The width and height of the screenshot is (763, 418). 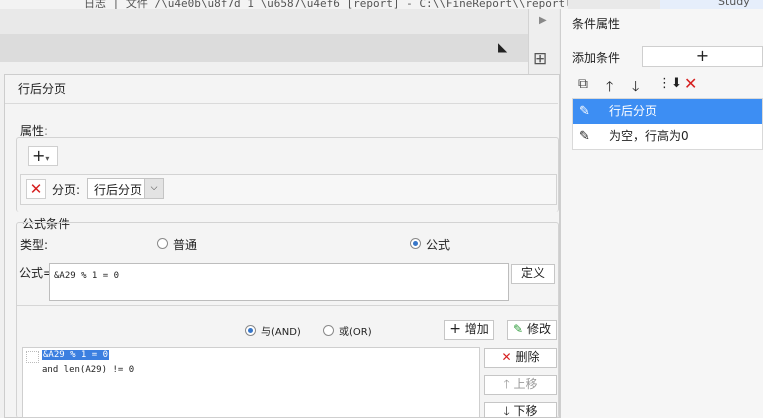 I want to click on condition-list: ✎ 行后分页 ✎ 为空，行高为0, so click(x=667, y=124).